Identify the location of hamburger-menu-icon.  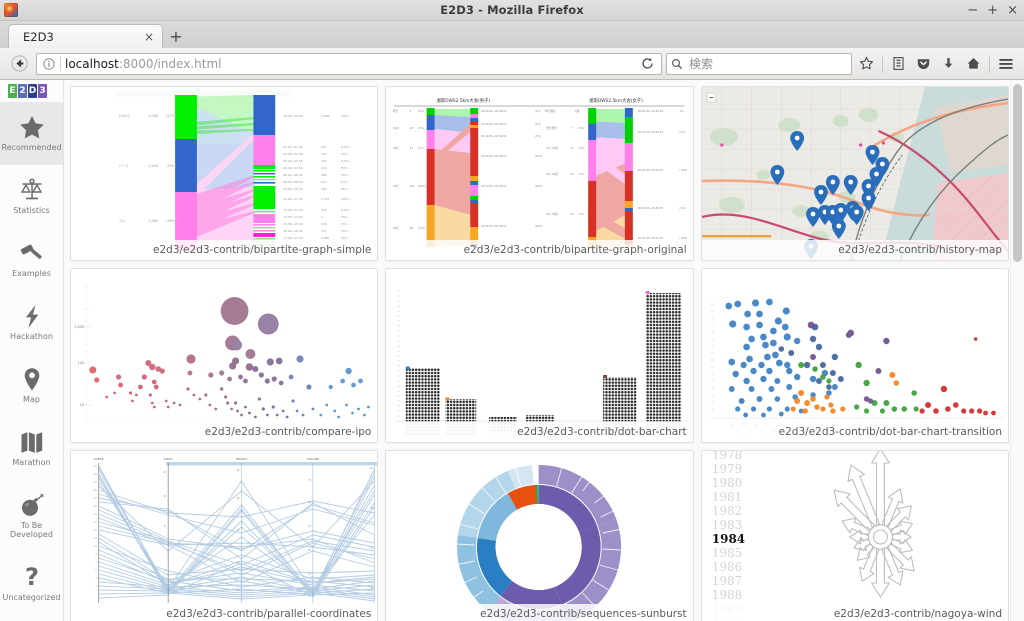
(1005, 64).